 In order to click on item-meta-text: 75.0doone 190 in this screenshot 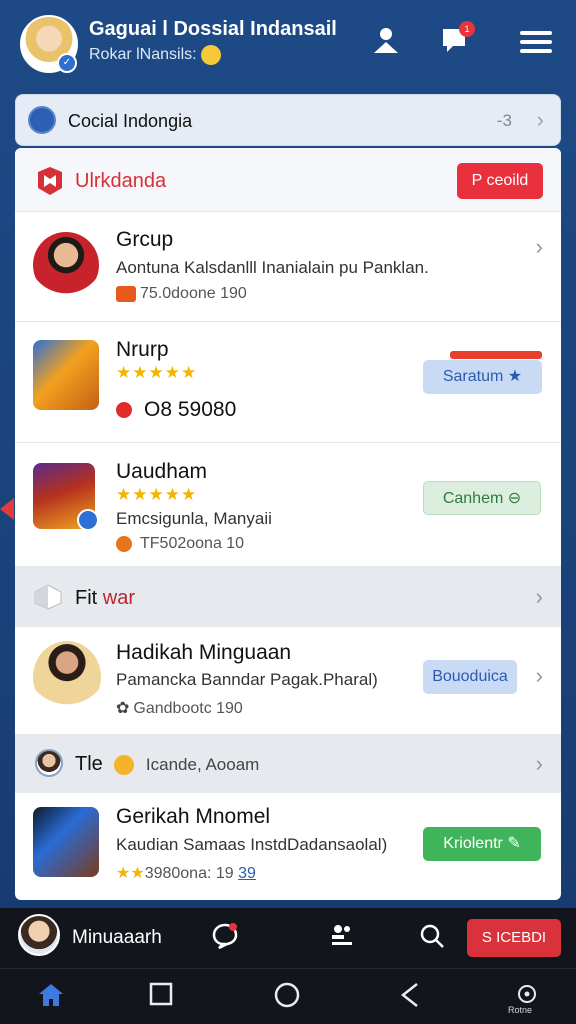, I will do `click(193, 293)`.